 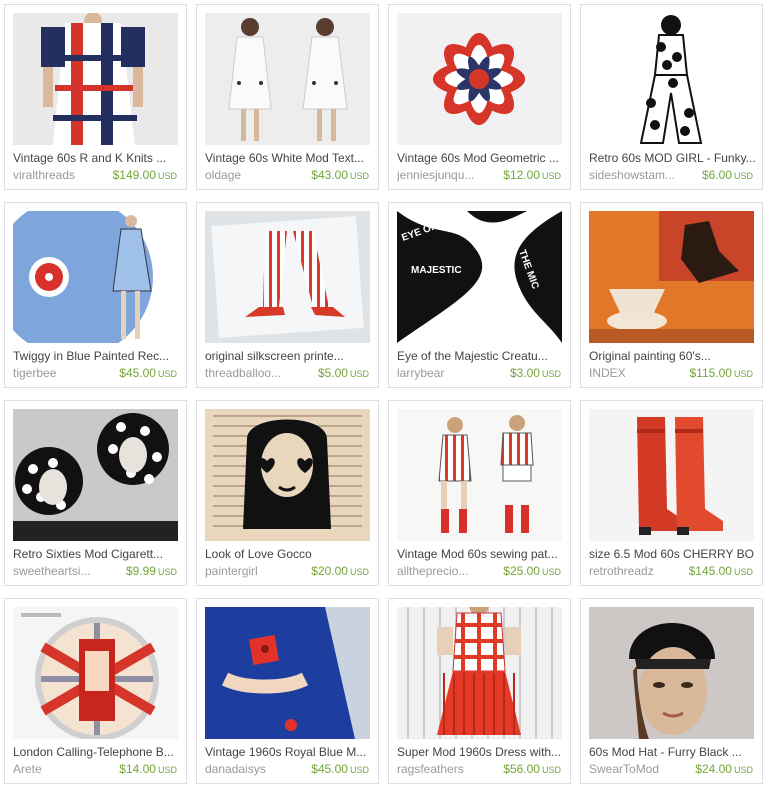 I want to click on shop-name-link: larrybear, so click(x=420, y=373).